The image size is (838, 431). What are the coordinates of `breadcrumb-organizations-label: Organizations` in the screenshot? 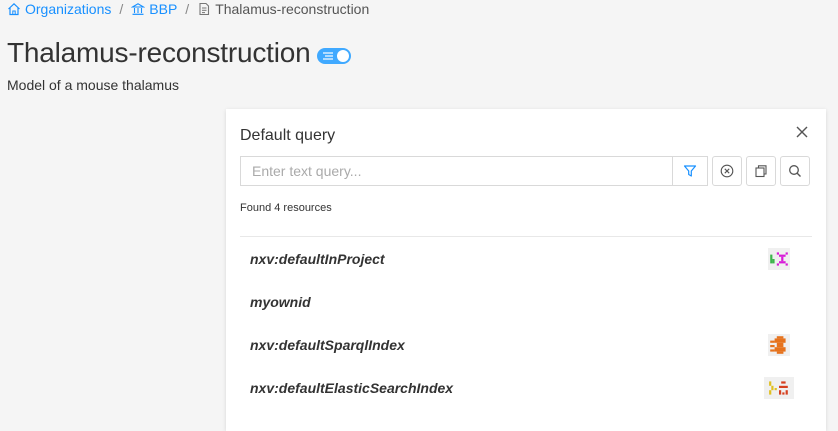 It's located at (68, 9).